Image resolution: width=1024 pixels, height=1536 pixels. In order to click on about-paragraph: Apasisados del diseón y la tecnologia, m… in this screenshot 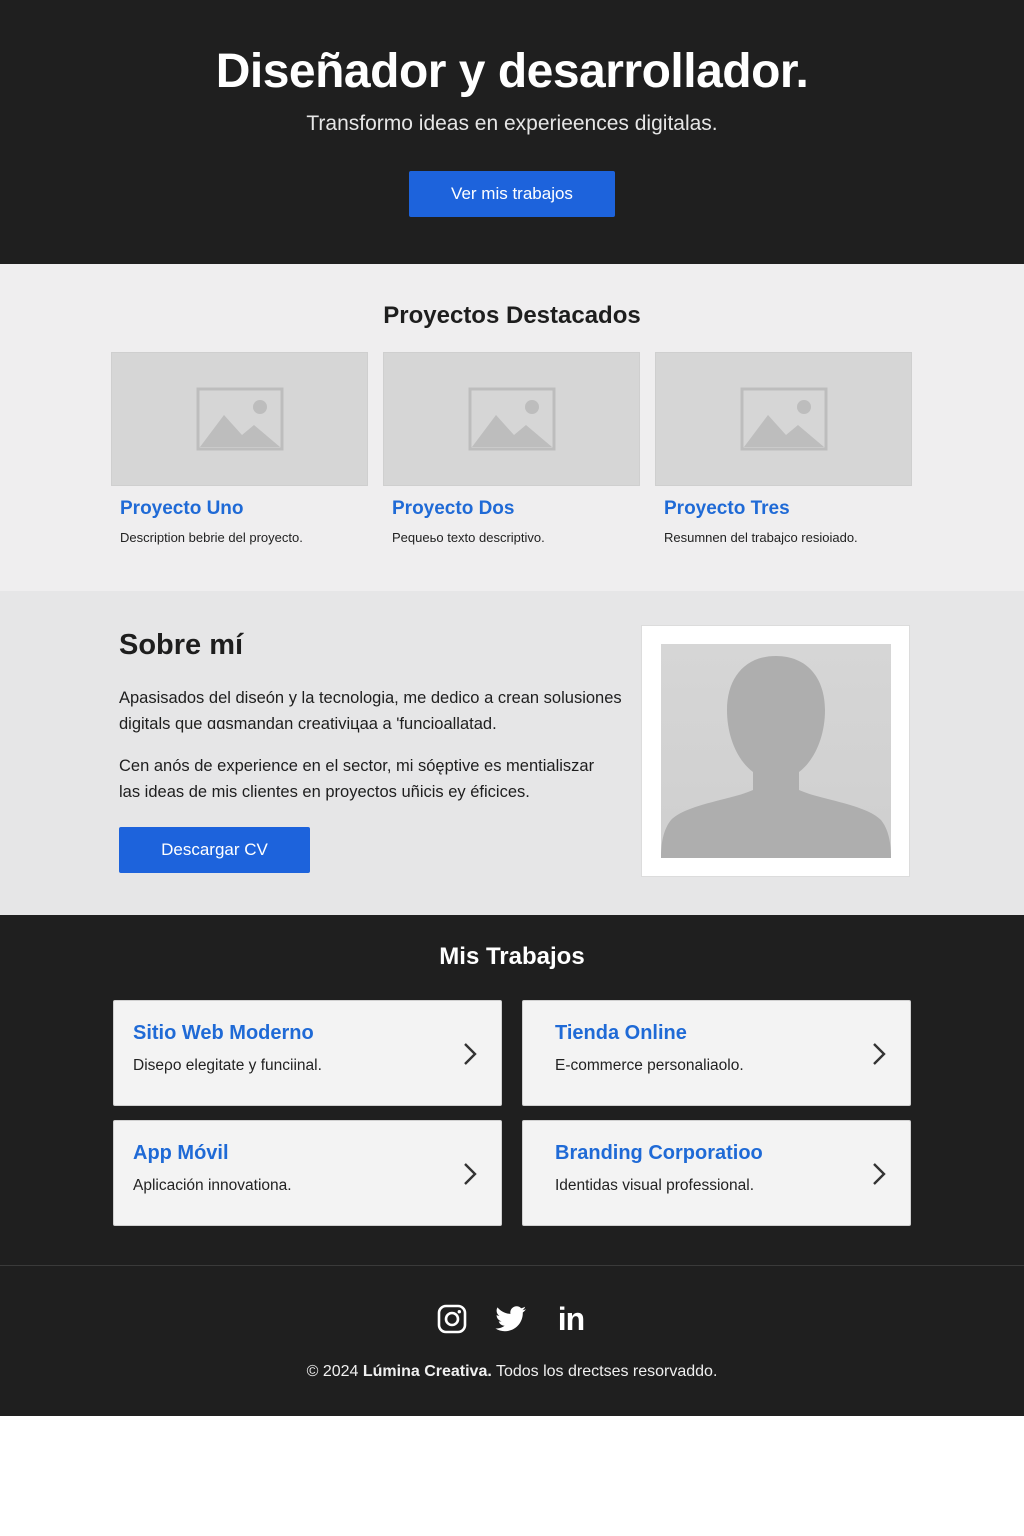, I will do `click(370, 711)`.